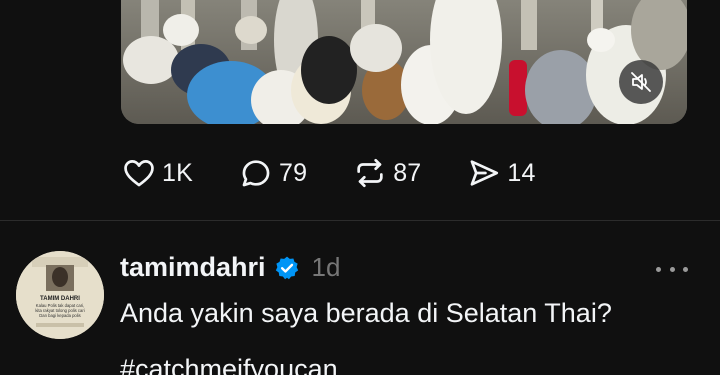  I want to click on post-divider, so click(360, 220).